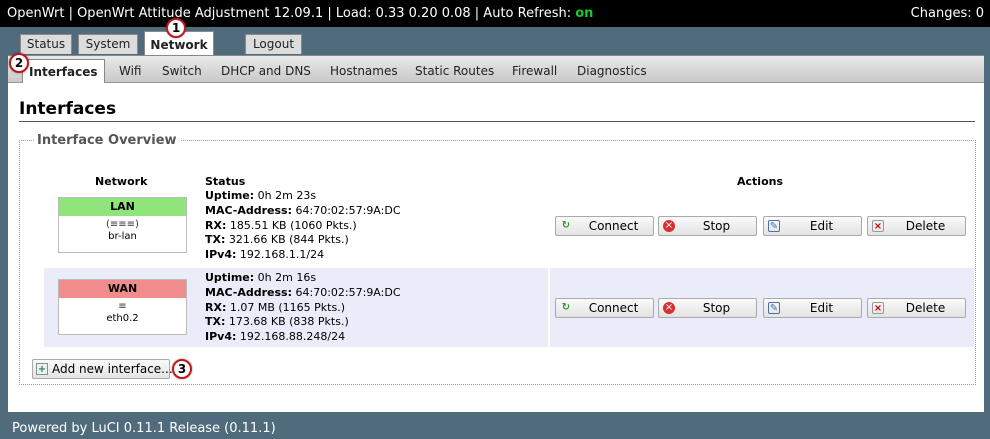 Image resolution: width=990 pixels, height=439 pixels. What do you see at coordinates (130, 71) in the screenshot?
I see `subtab-wifi: Wifi` at bounding box center [130, 71].